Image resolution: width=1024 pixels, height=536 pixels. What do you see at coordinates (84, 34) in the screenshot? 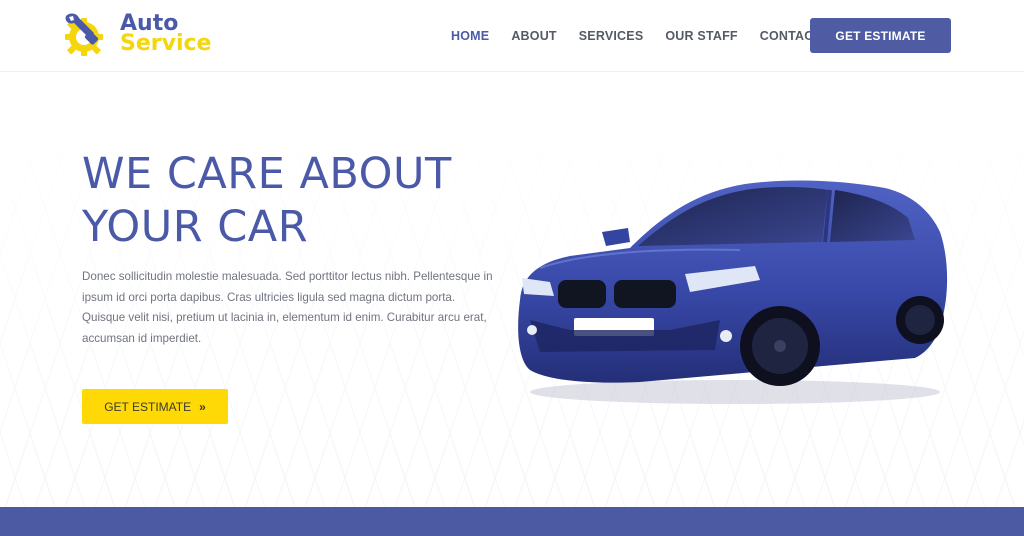
I see `wrench-gear-icon` at bounding box center [84, 34].